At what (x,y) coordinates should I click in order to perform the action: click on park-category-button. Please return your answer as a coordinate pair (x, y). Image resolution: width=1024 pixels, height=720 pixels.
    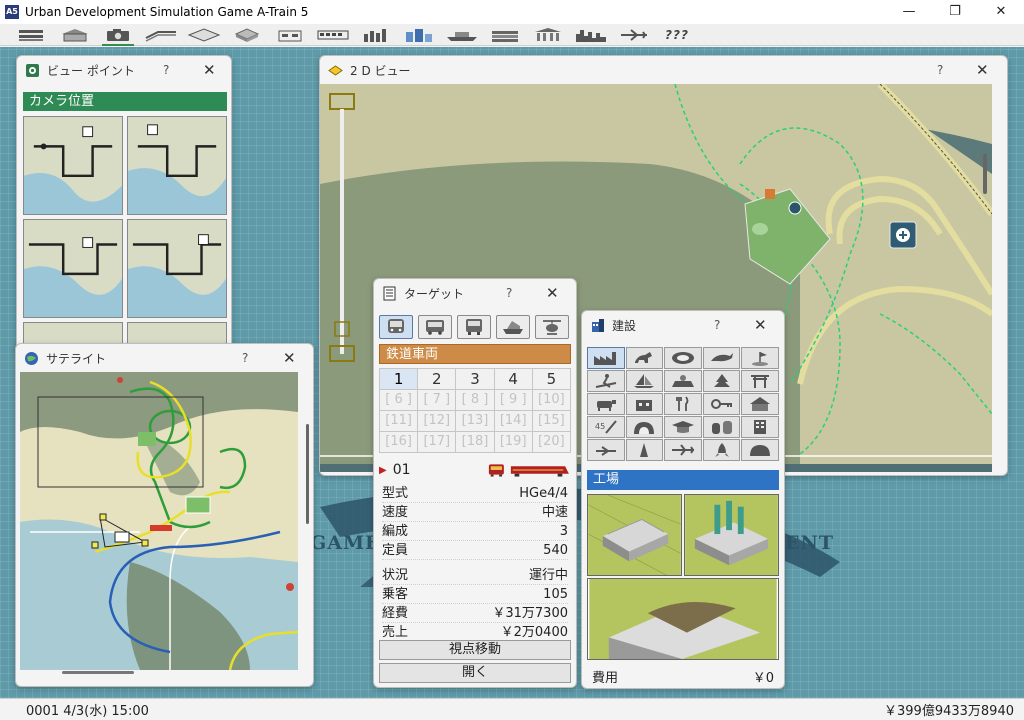
    Looking at the image, I should click on (683, 381).